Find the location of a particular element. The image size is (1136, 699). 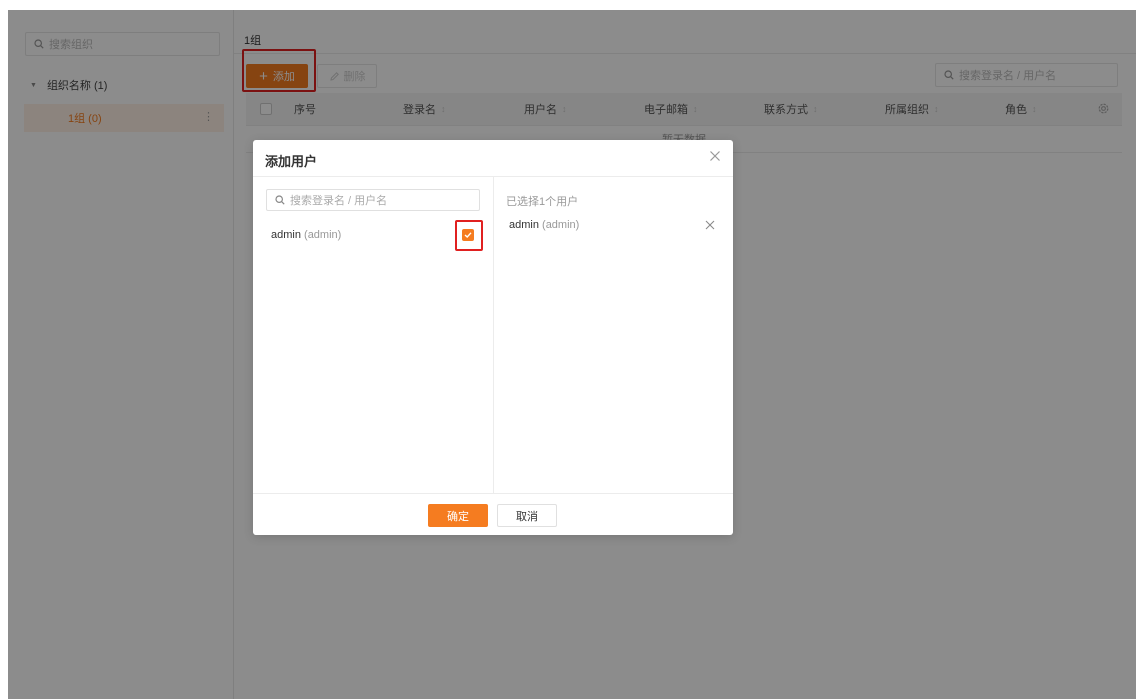

selected-user-name: admin is located at coordinates (524, 225).